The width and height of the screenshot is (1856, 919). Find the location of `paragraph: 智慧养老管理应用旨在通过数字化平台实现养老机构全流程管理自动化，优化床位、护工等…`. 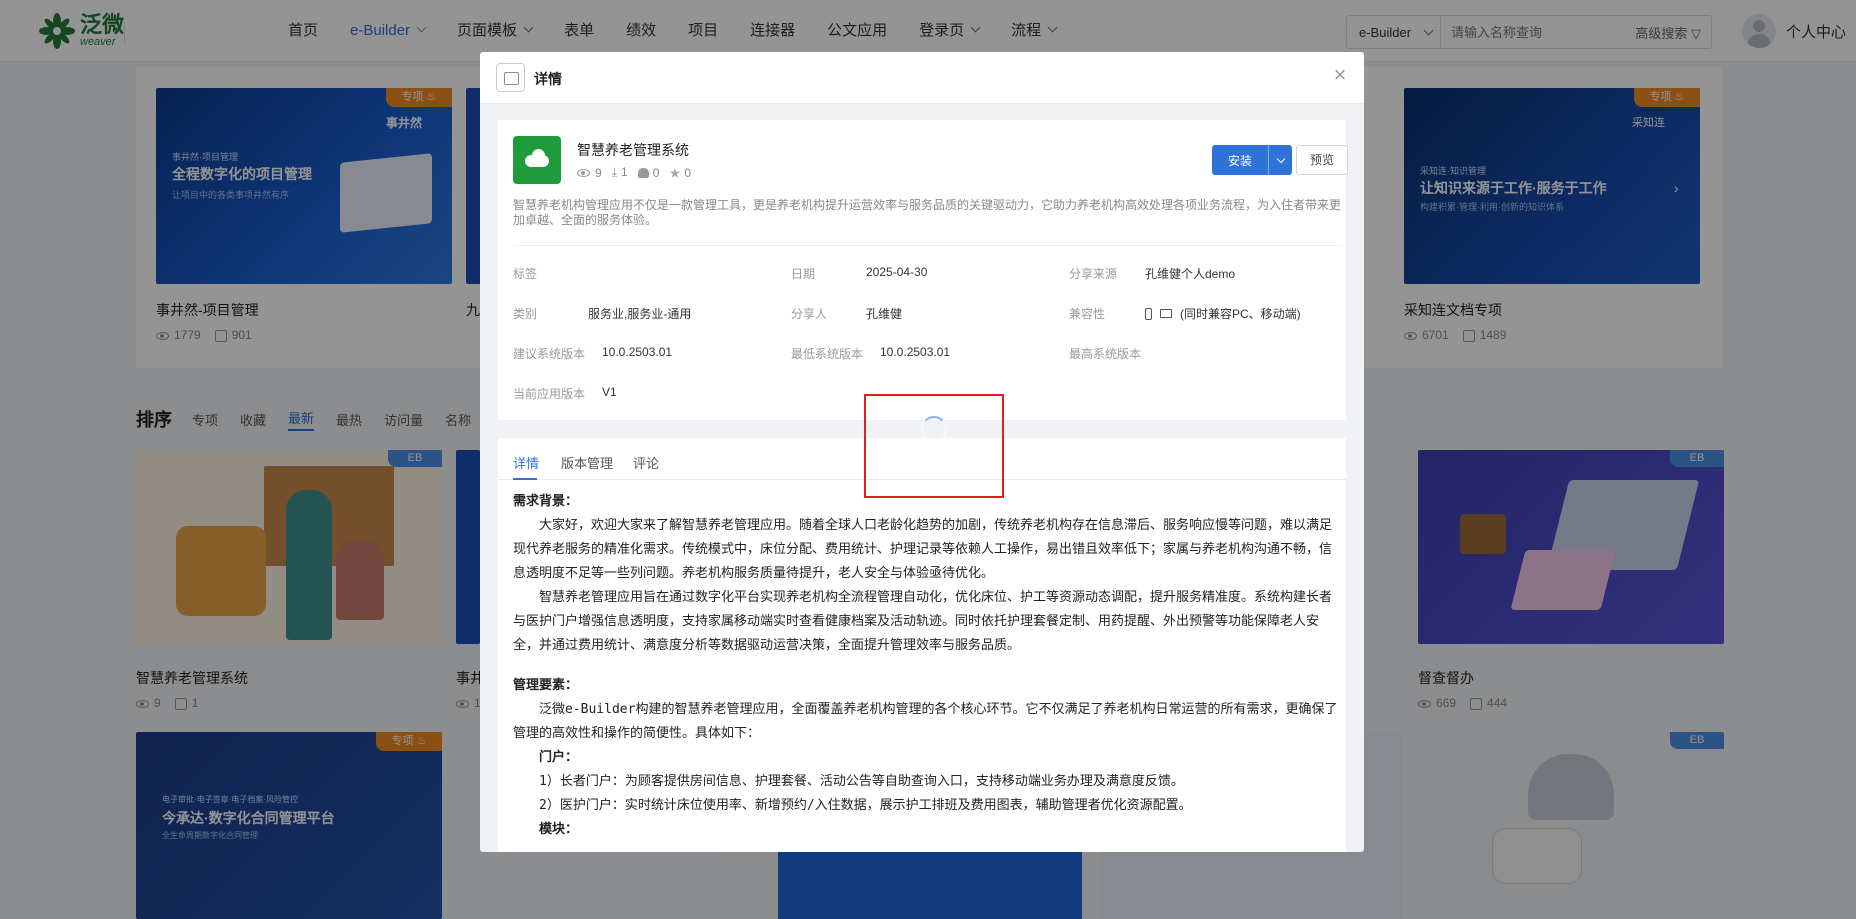

paragraph: 智慧养老管理应用旨在通过数字化平台实现养老机构全流程管理自动化，优化床位、护工等… is located at coordinates (923, 621).